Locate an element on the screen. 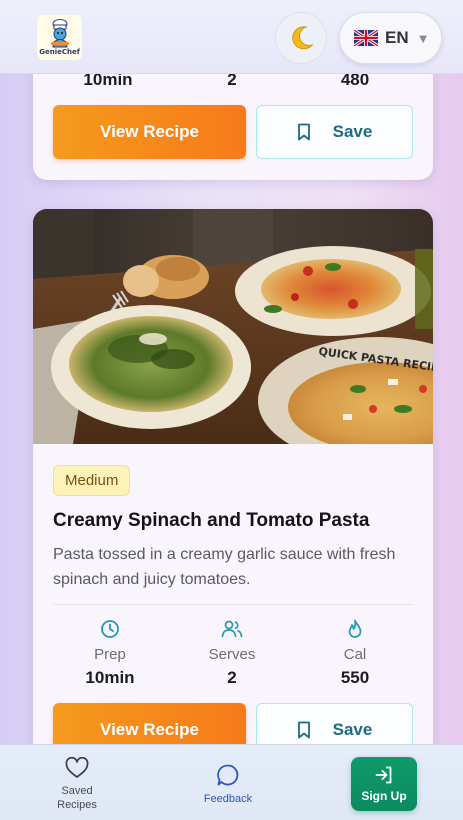 The height and width of the screenshot is (820, 463). prep-value: 10min is located at coordinates (110, 677).